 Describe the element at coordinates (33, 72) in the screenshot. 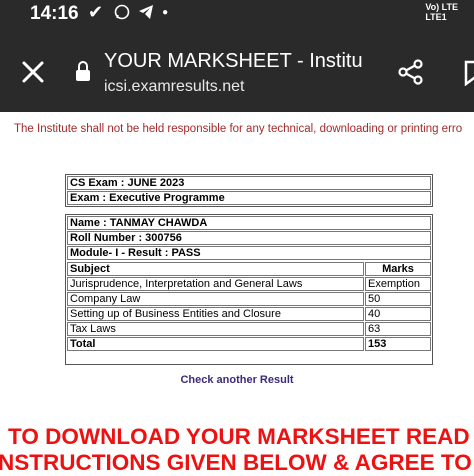

I see `close-icon` at that location.